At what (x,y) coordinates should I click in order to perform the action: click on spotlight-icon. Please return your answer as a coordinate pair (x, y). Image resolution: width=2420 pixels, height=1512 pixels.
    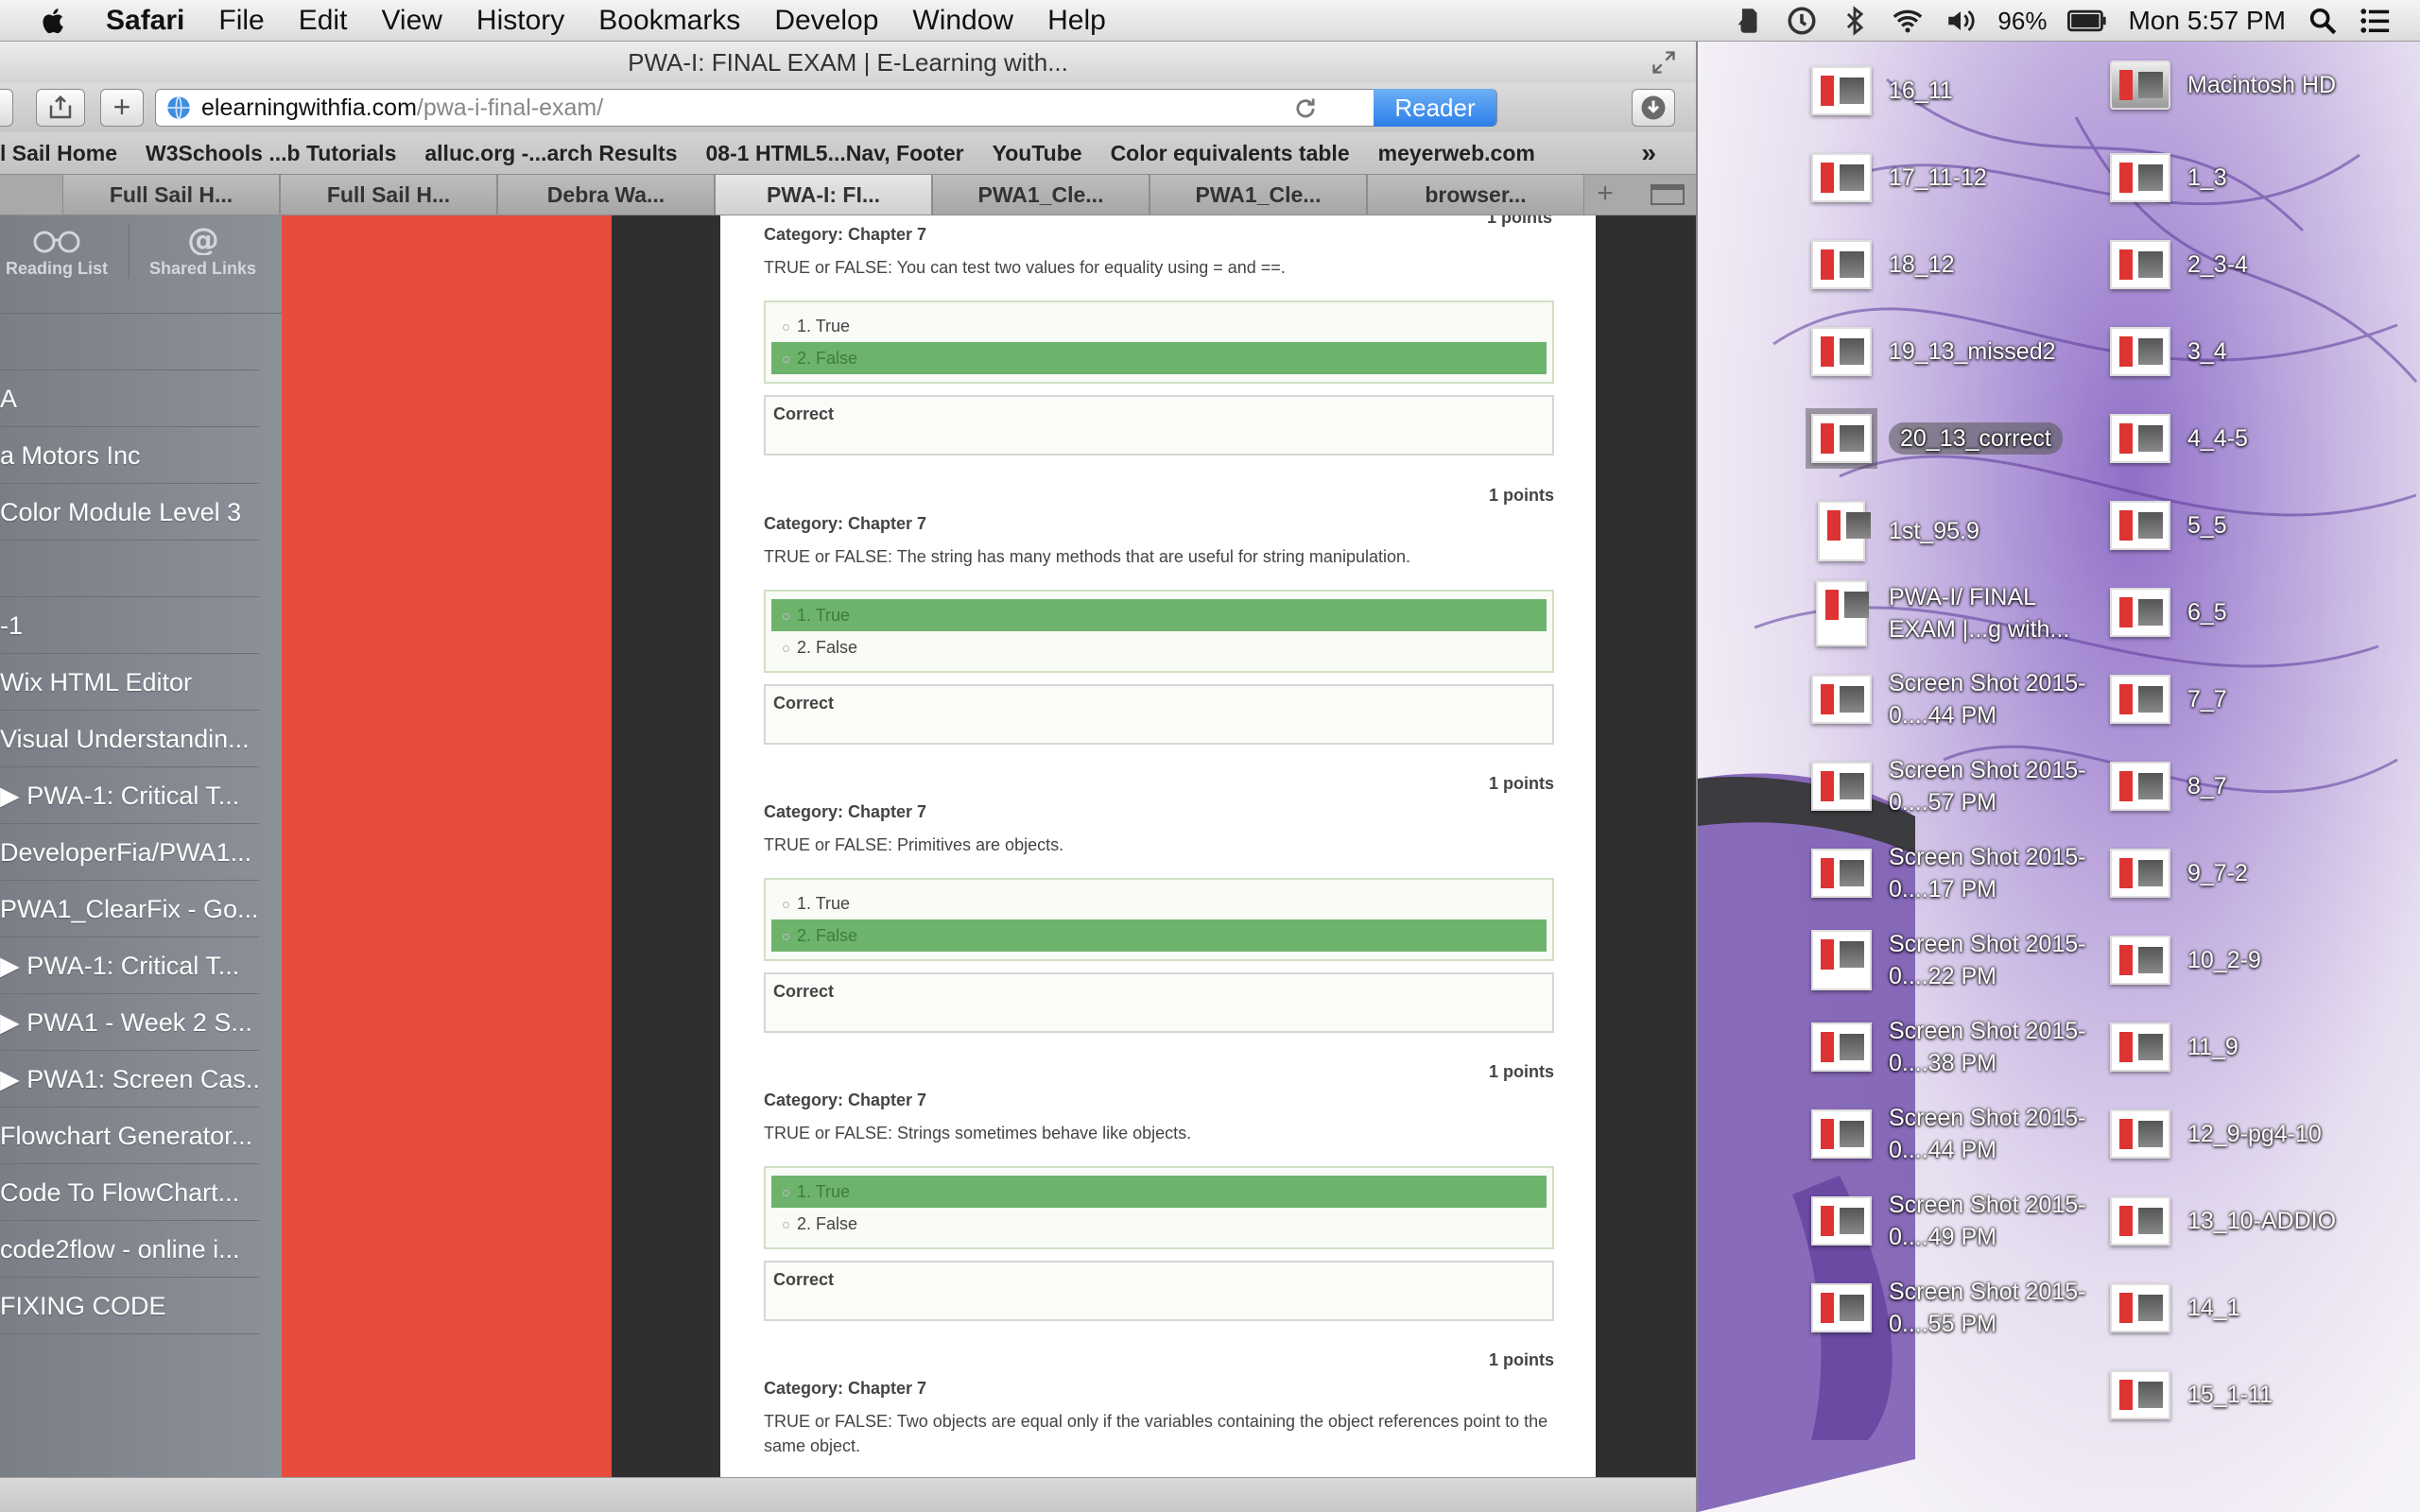
    Looking at the image, I should click on (2323, 21).